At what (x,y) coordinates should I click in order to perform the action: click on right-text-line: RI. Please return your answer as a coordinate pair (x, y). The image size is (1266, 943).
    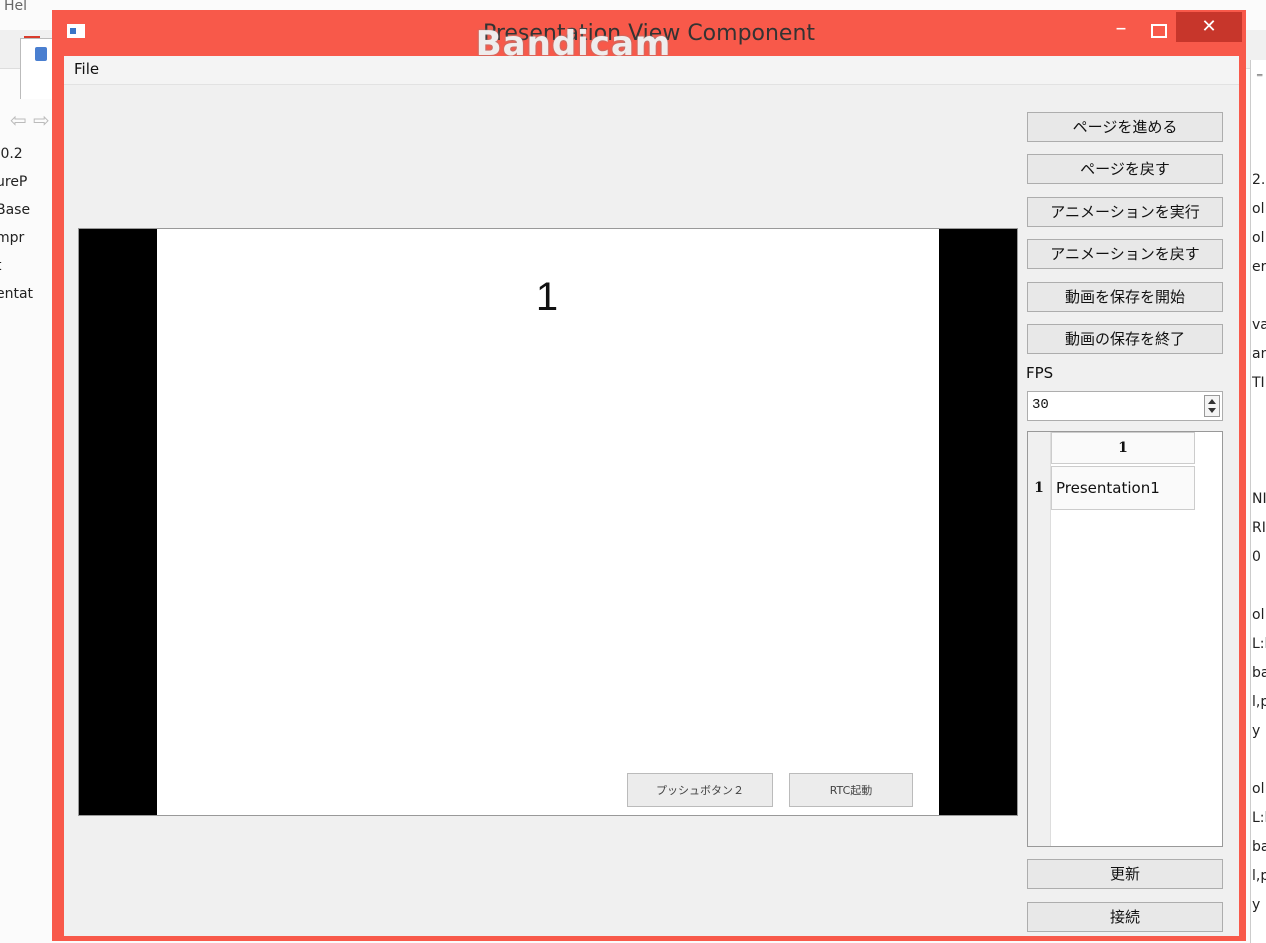
    Looking at the image, I should click on (1259, 528).